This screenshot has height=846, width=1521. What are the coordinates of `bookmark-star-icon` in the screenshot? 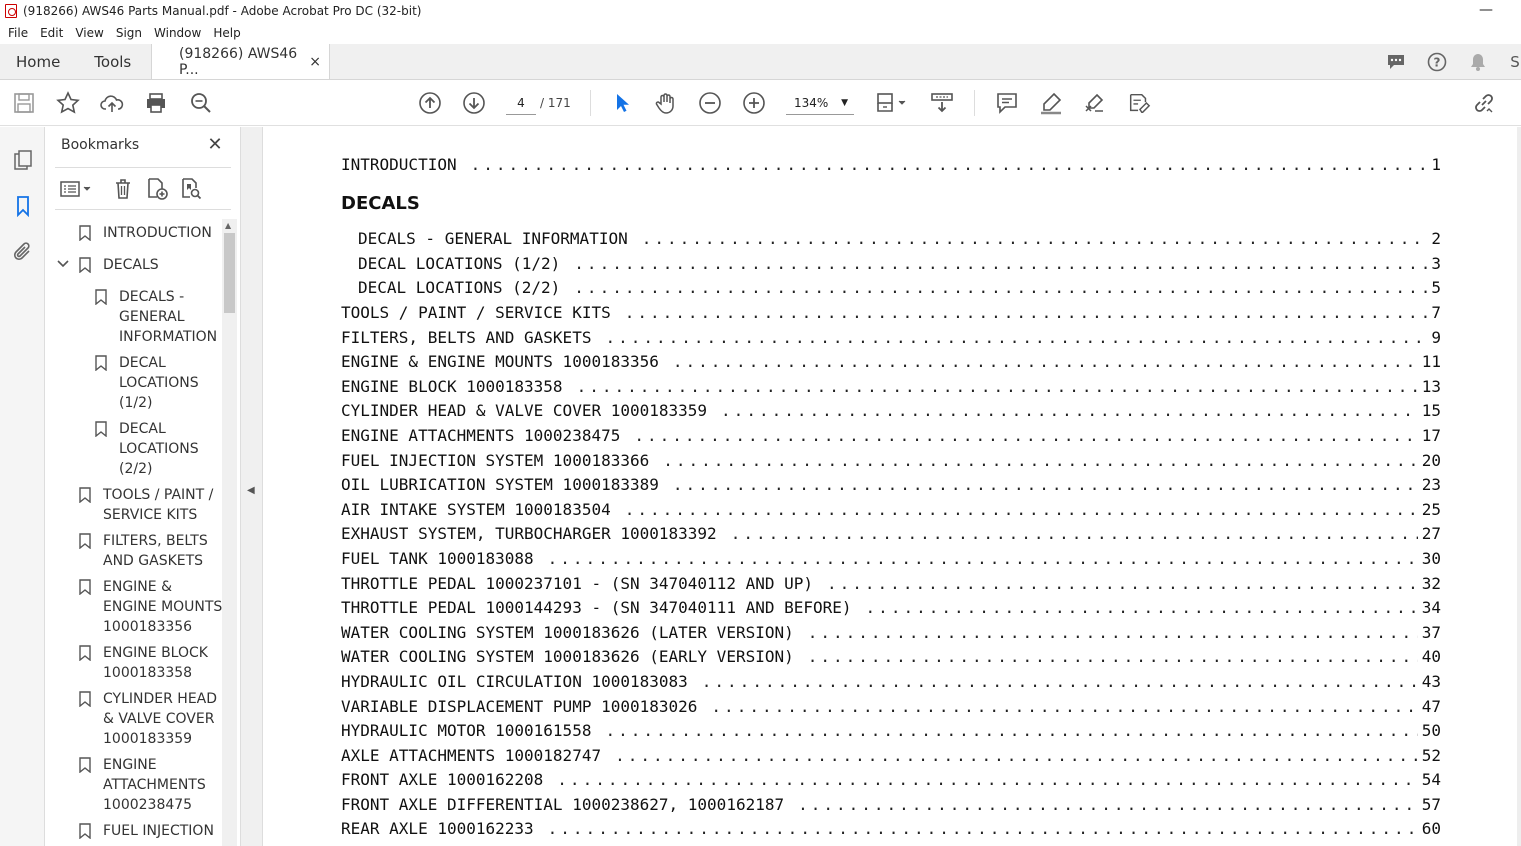 It's located at (68, 103).